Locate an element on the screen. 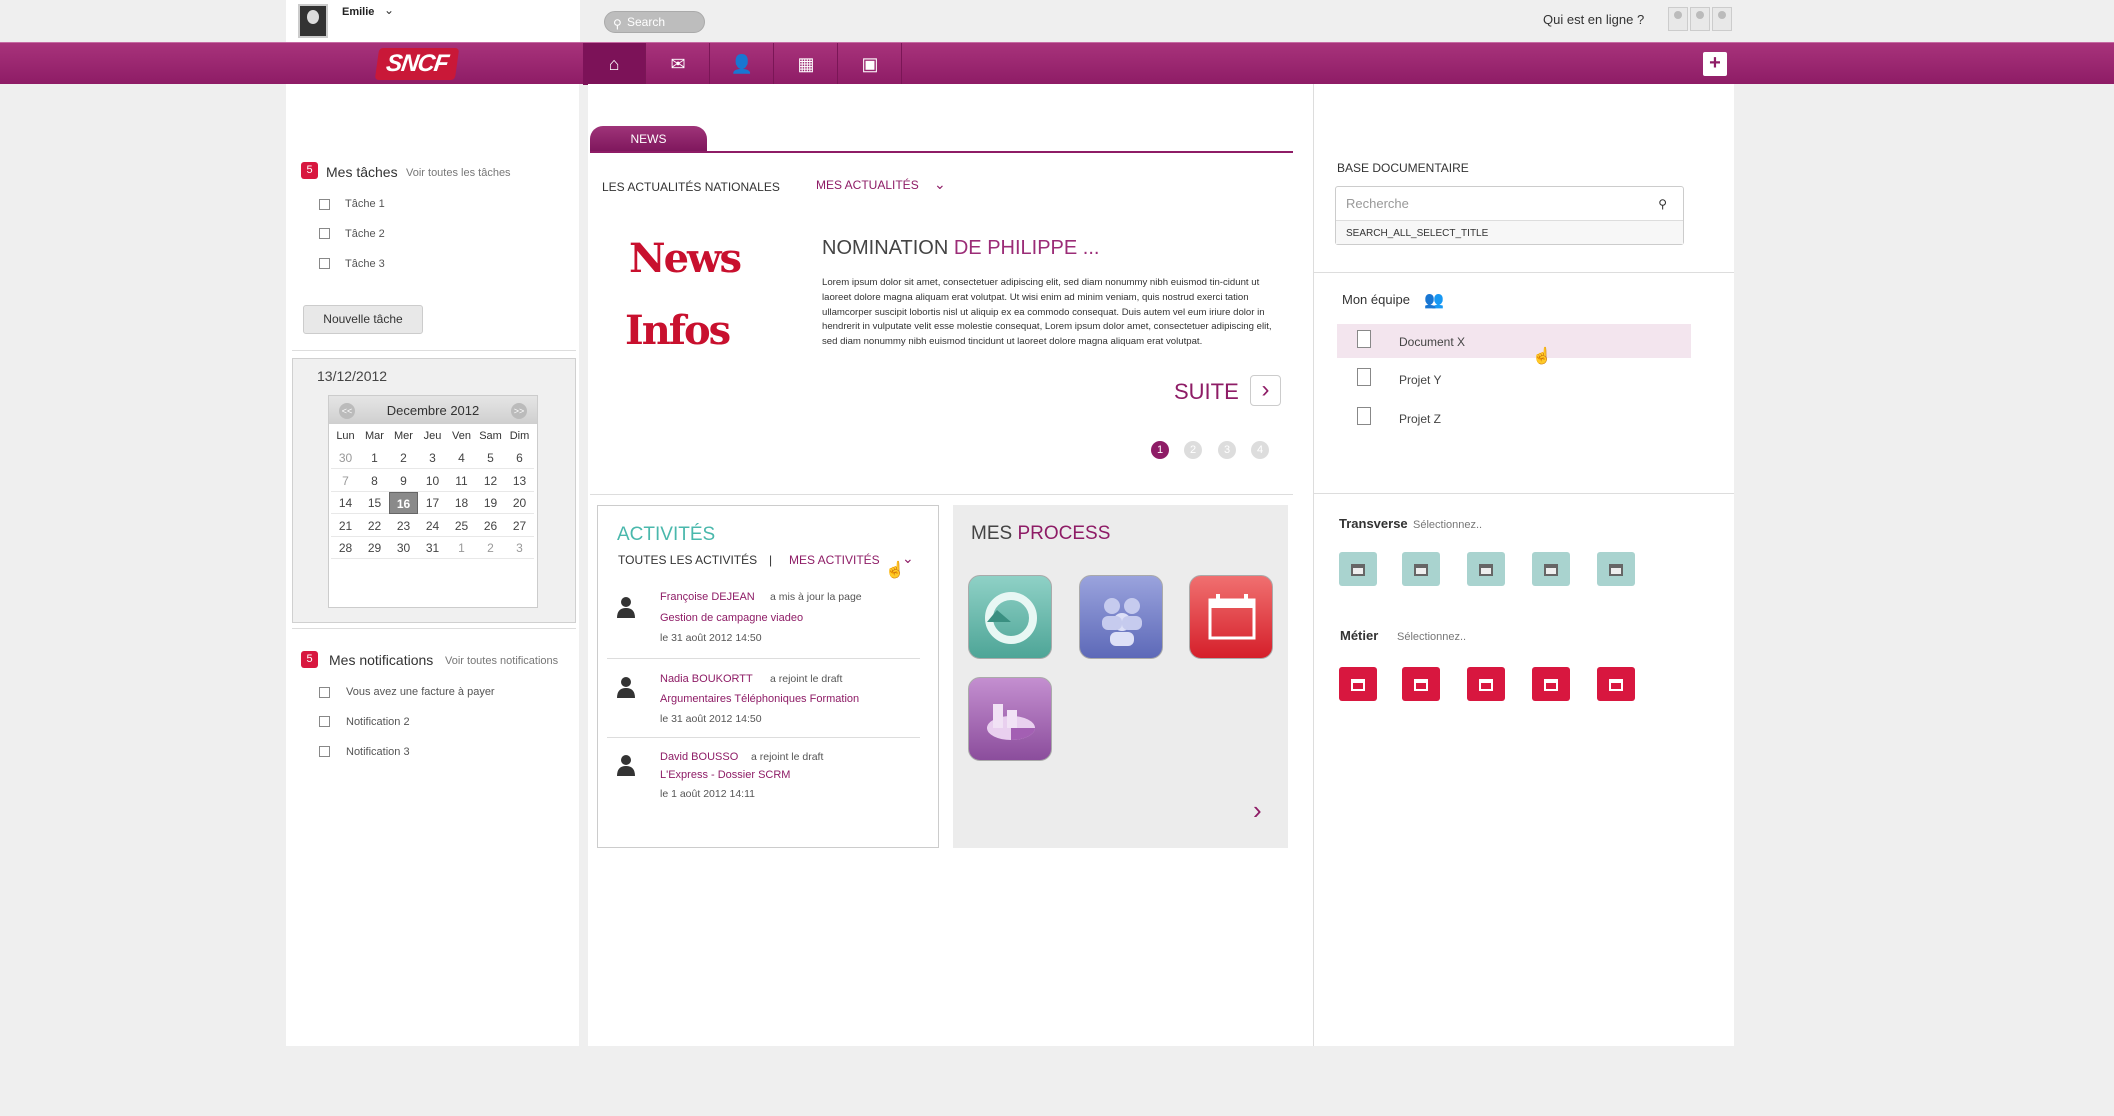 The width and height of the screenshot is (2114, 1116). calendar-day: 29 is located at coordinates (374, 548).